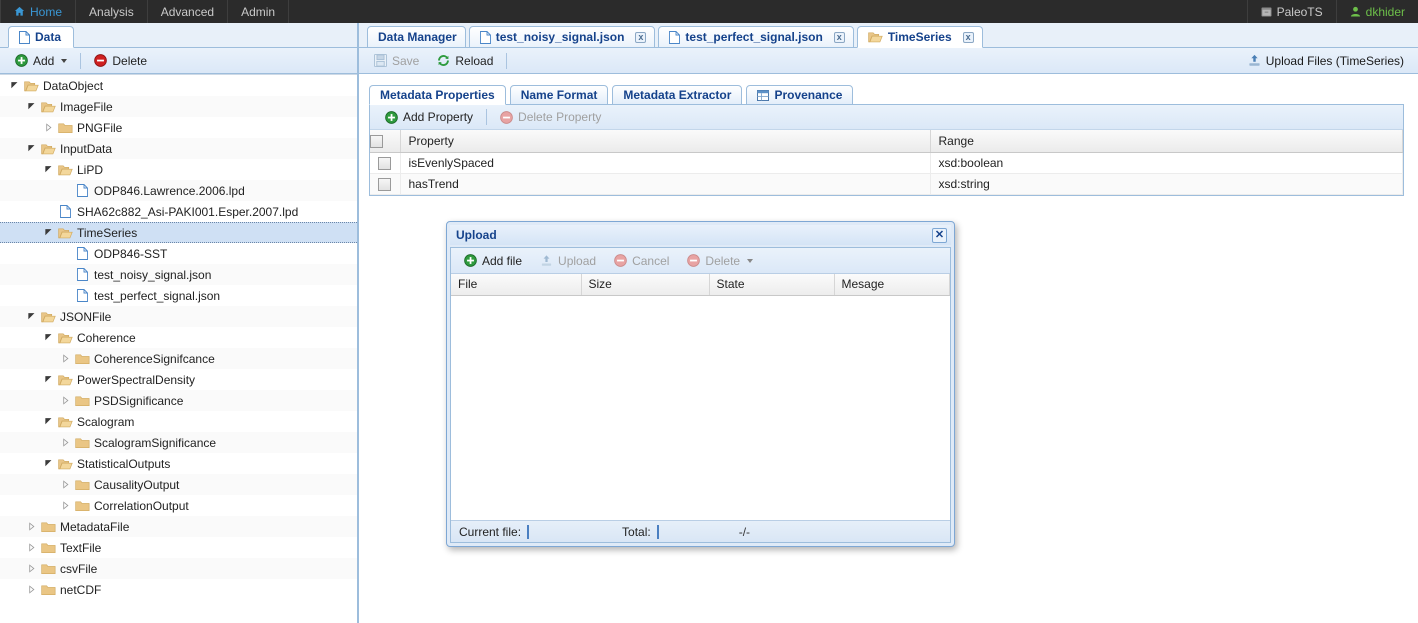 This screenshot has height=623, width=1418. I want to click on subtab-provenance: Provenance, so click(800, 95).